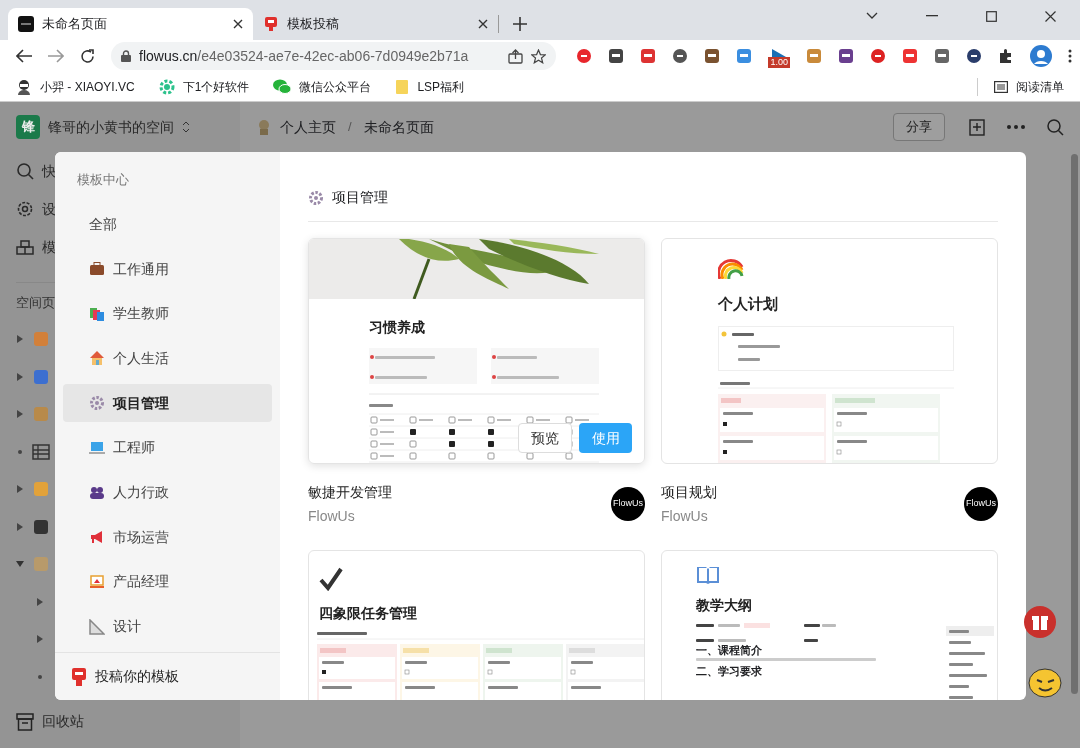 The height and width of the screenshot is (748, 1080). Describe the element at coordinates (167, 537) in the screenshot. I see `category-item: 市场运营` at that location.